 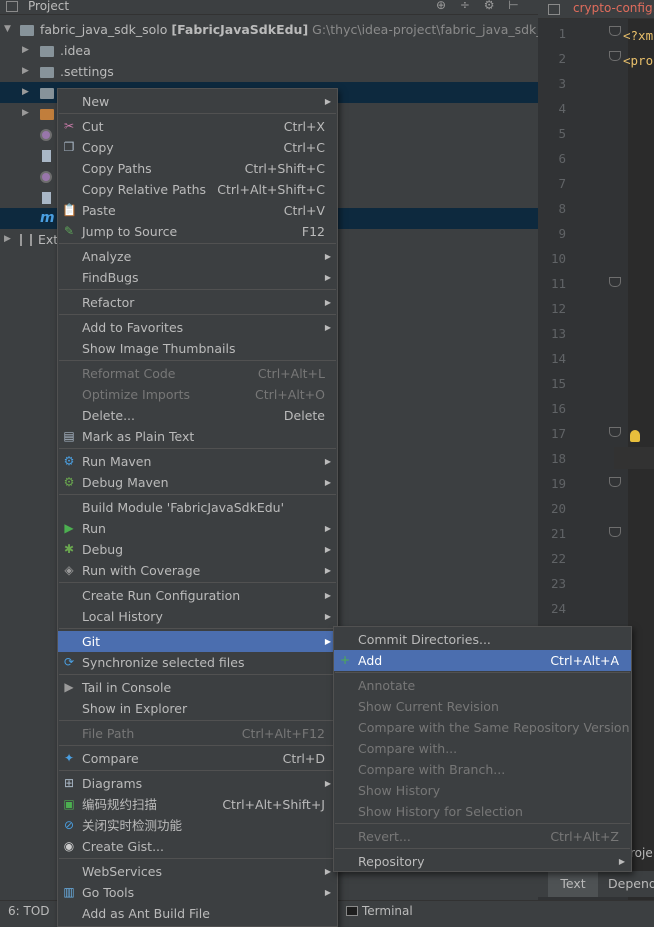 What do you see at coordinates (197, 570) in the screenshot?
I see `menu-item-run-with-coverage: ◈ Run with Coverage ▶` at bounding box center [197, 570].